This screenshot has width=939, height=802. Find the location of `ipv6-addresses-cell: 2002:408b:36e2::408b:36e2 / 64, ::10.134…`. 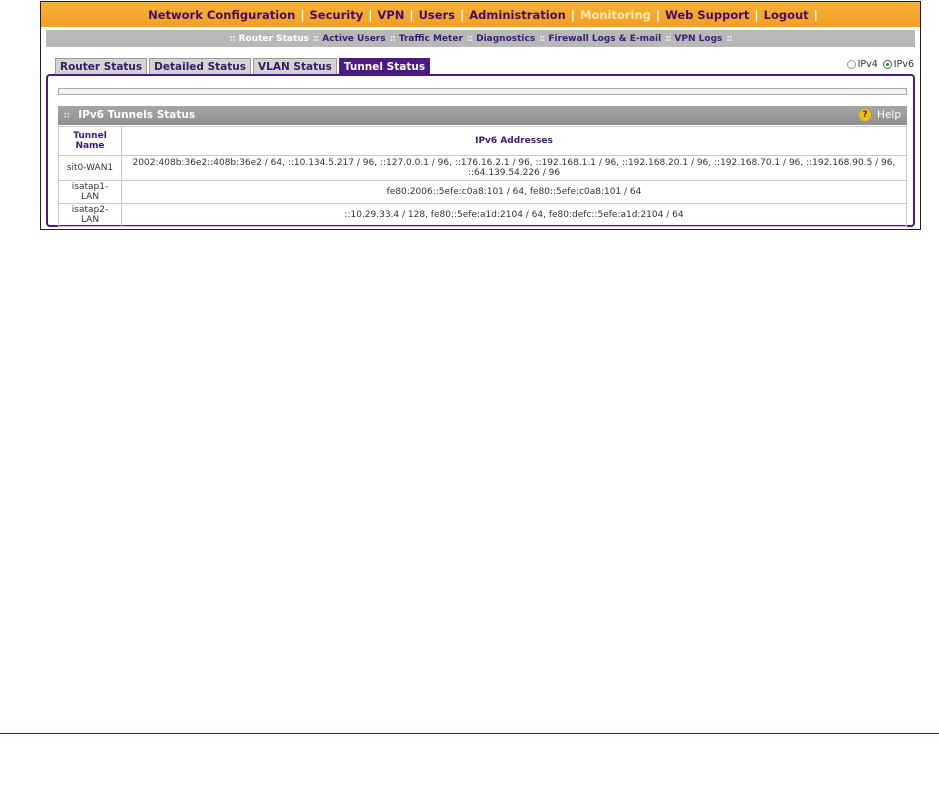

ipv6-addresses-cell: 2002:408b:36e2::408b:36e2 / 64, ::10.134… is located at coordinates (514, 168).